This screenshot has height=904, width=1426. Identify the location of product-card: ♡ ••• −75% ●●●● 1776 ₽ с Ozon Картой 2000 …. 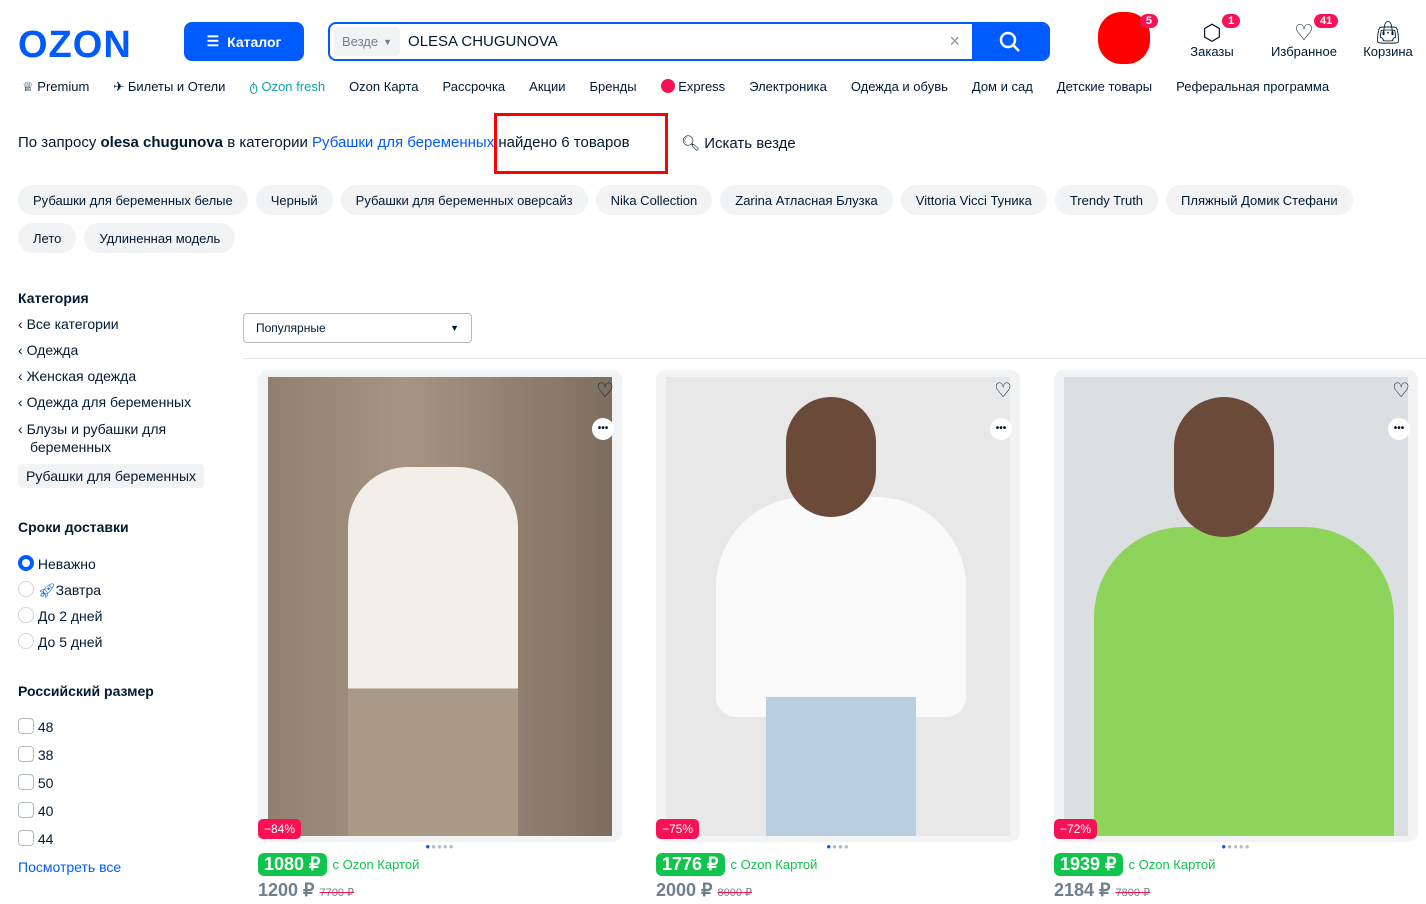
(838, 635).